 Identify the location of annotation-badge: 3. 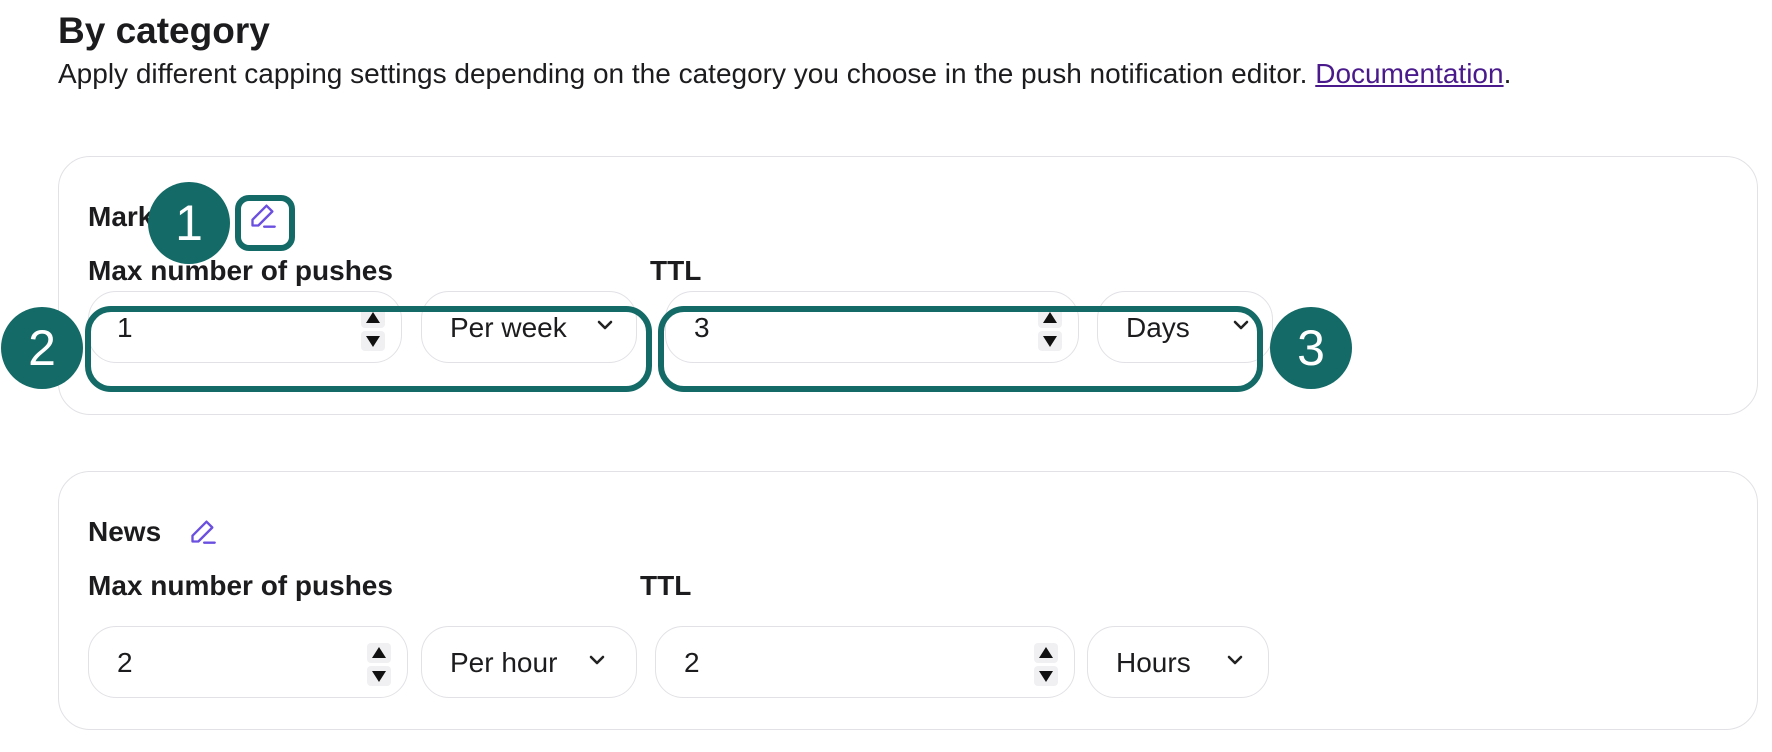
(1311, 348).